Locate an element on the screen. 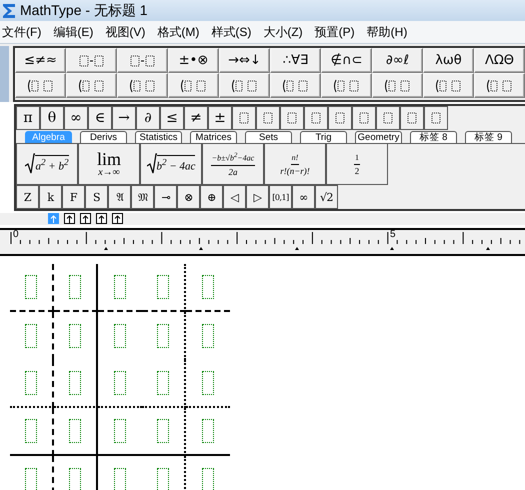  palette-tab: 标签 9 is located at coordinates (488, 137).